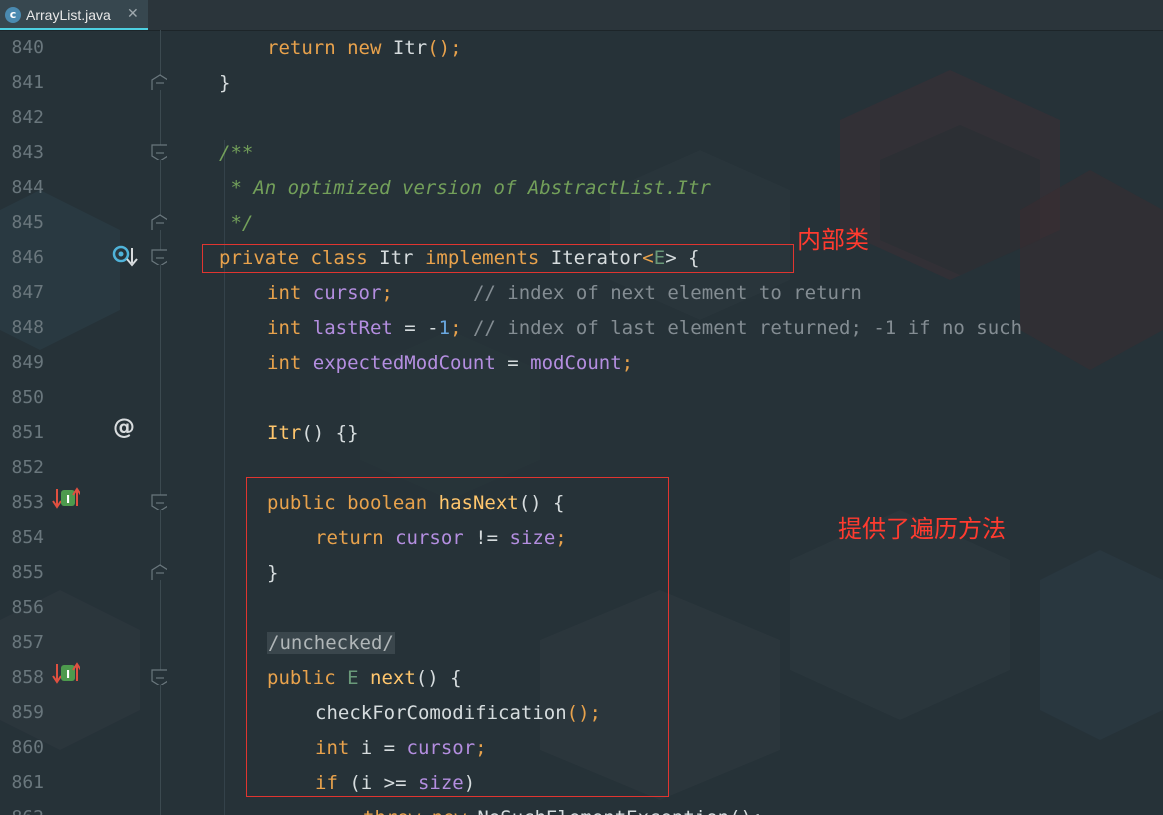 The image size is (1163, 815). What do you see at coordinates (22, 433) in the screenshot?
I see `line-number: 851` at bounding box center [22, 433].